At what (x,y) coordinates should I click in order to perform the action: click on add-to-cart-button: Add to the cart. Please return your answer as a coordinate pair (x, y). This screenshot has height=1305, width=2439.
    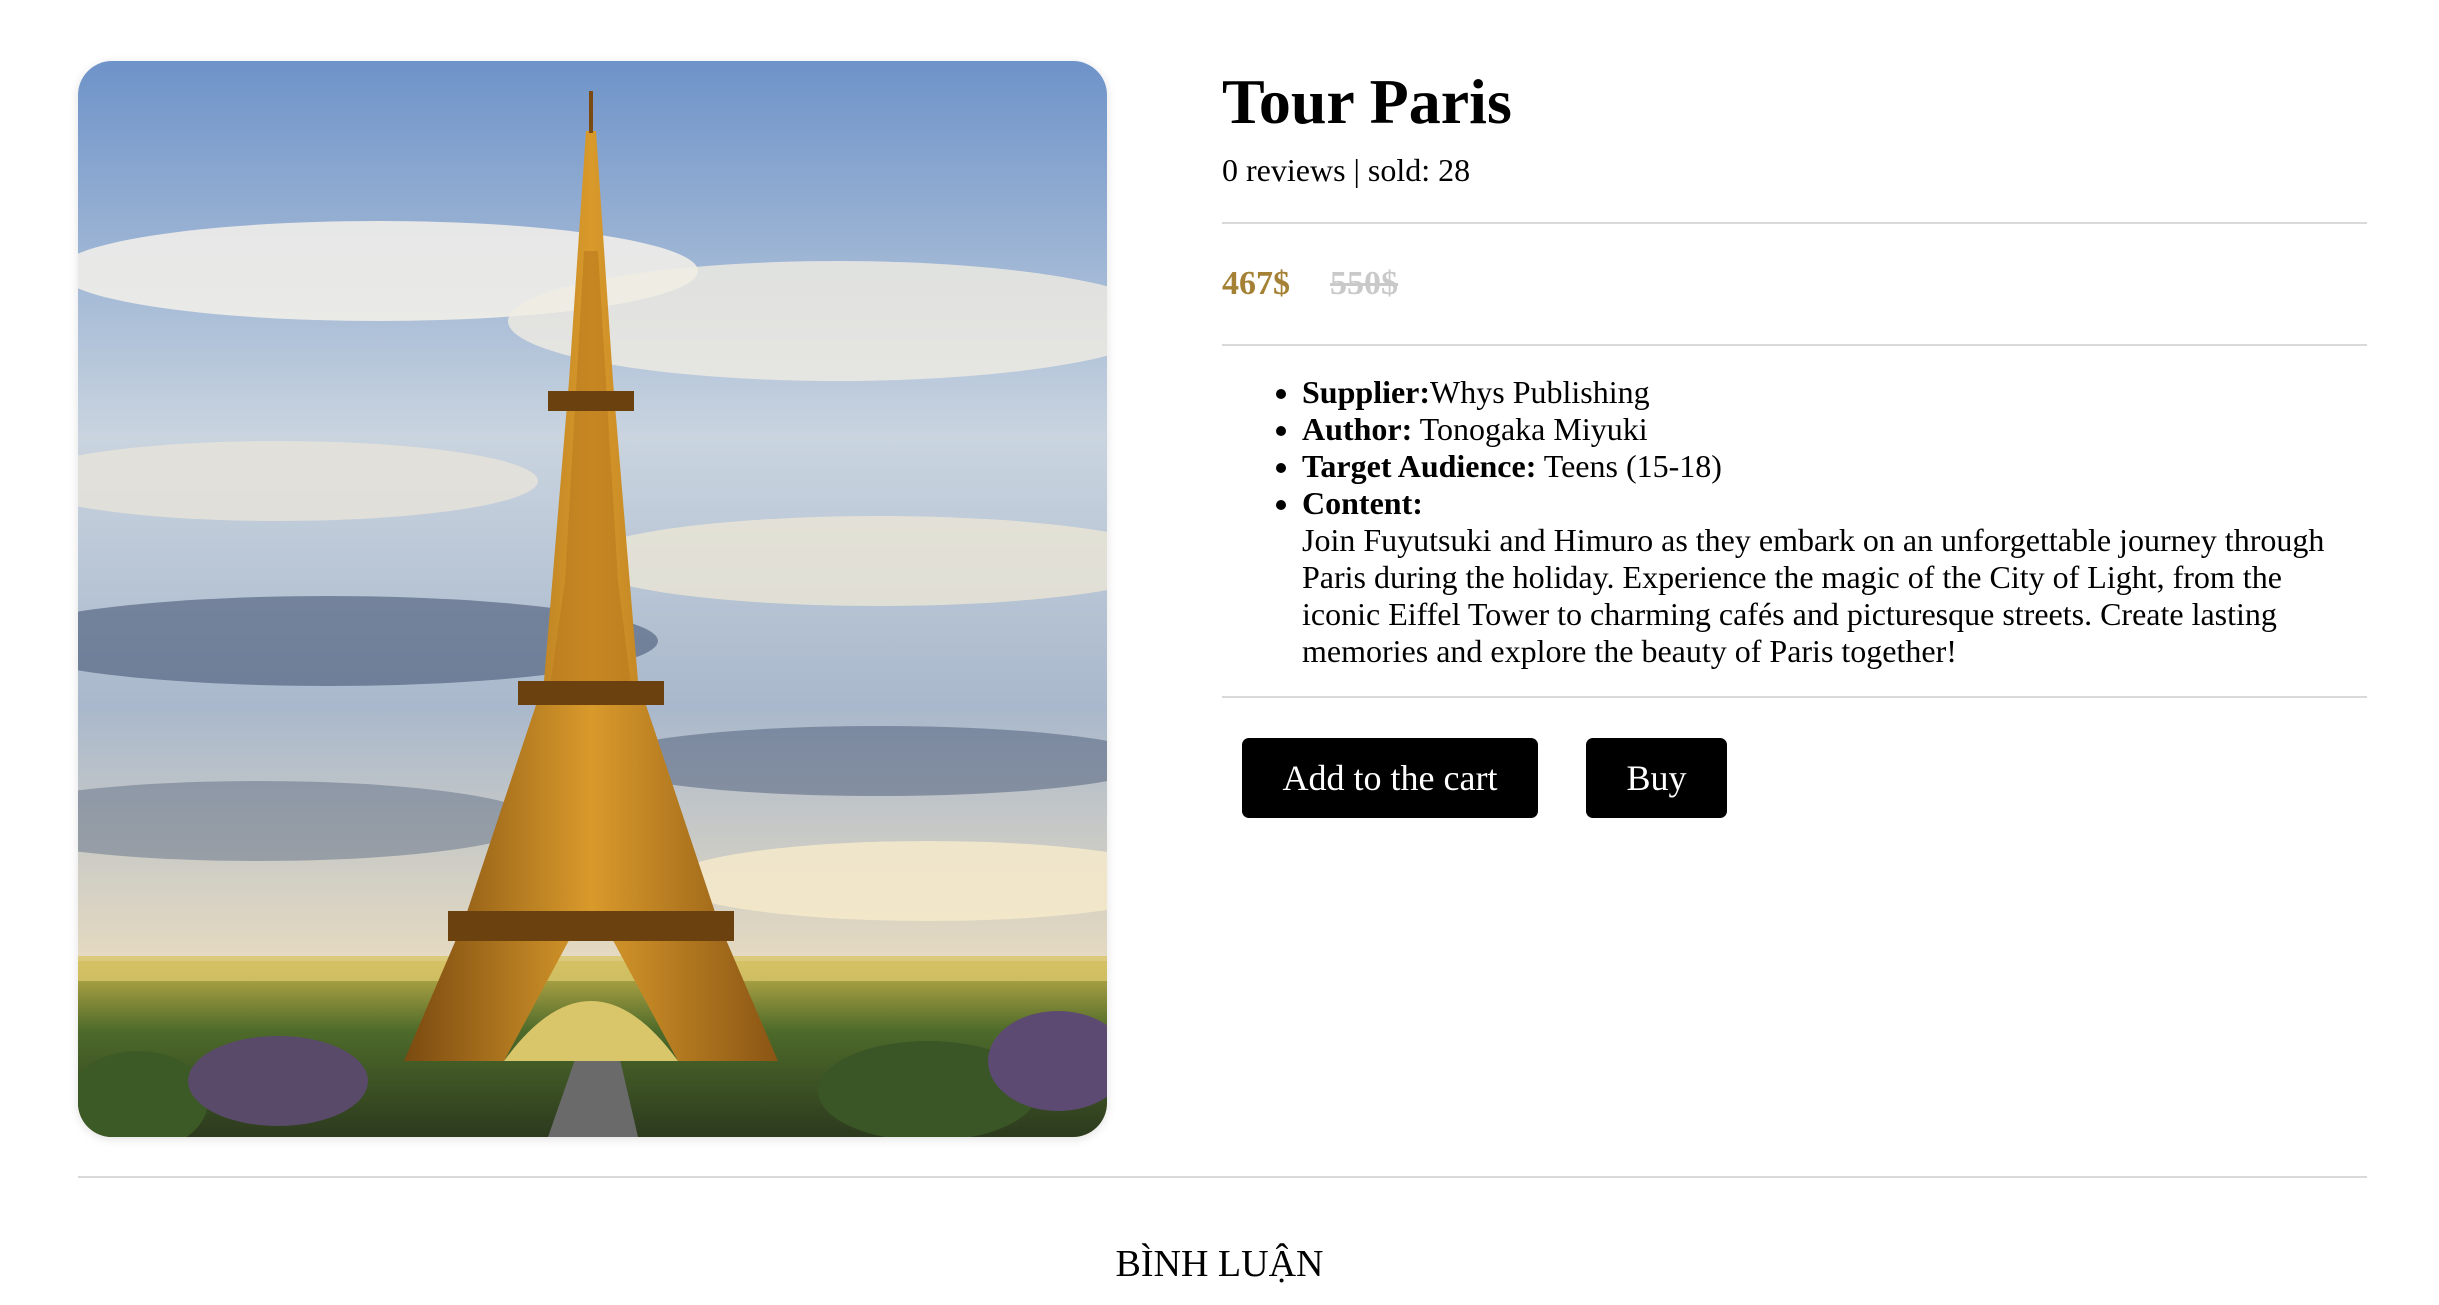
    Looking at the image, I should click on (1390, 778).